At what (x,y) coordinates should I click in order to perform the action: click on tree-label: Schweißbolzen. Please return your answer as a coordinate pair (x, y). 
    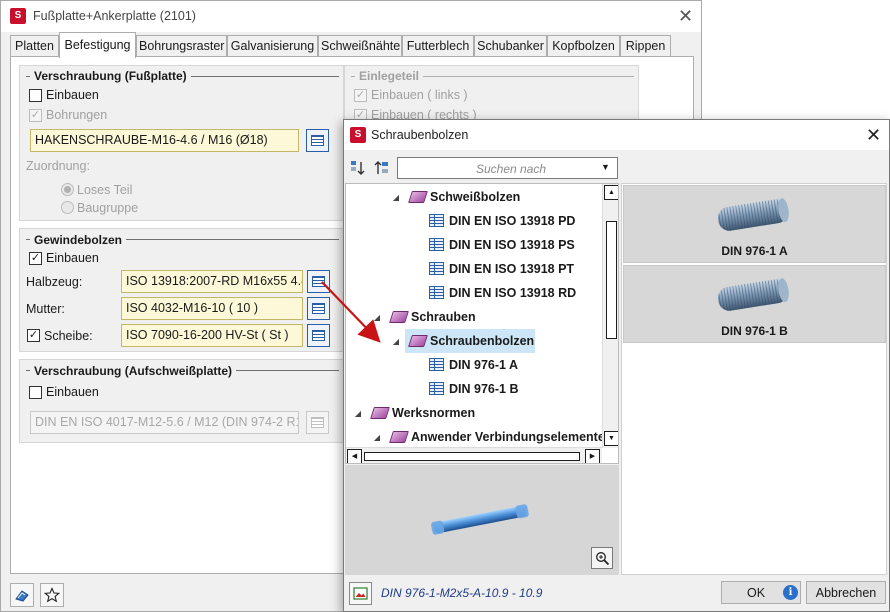
    Looking at the image, I should click on (475, 197).